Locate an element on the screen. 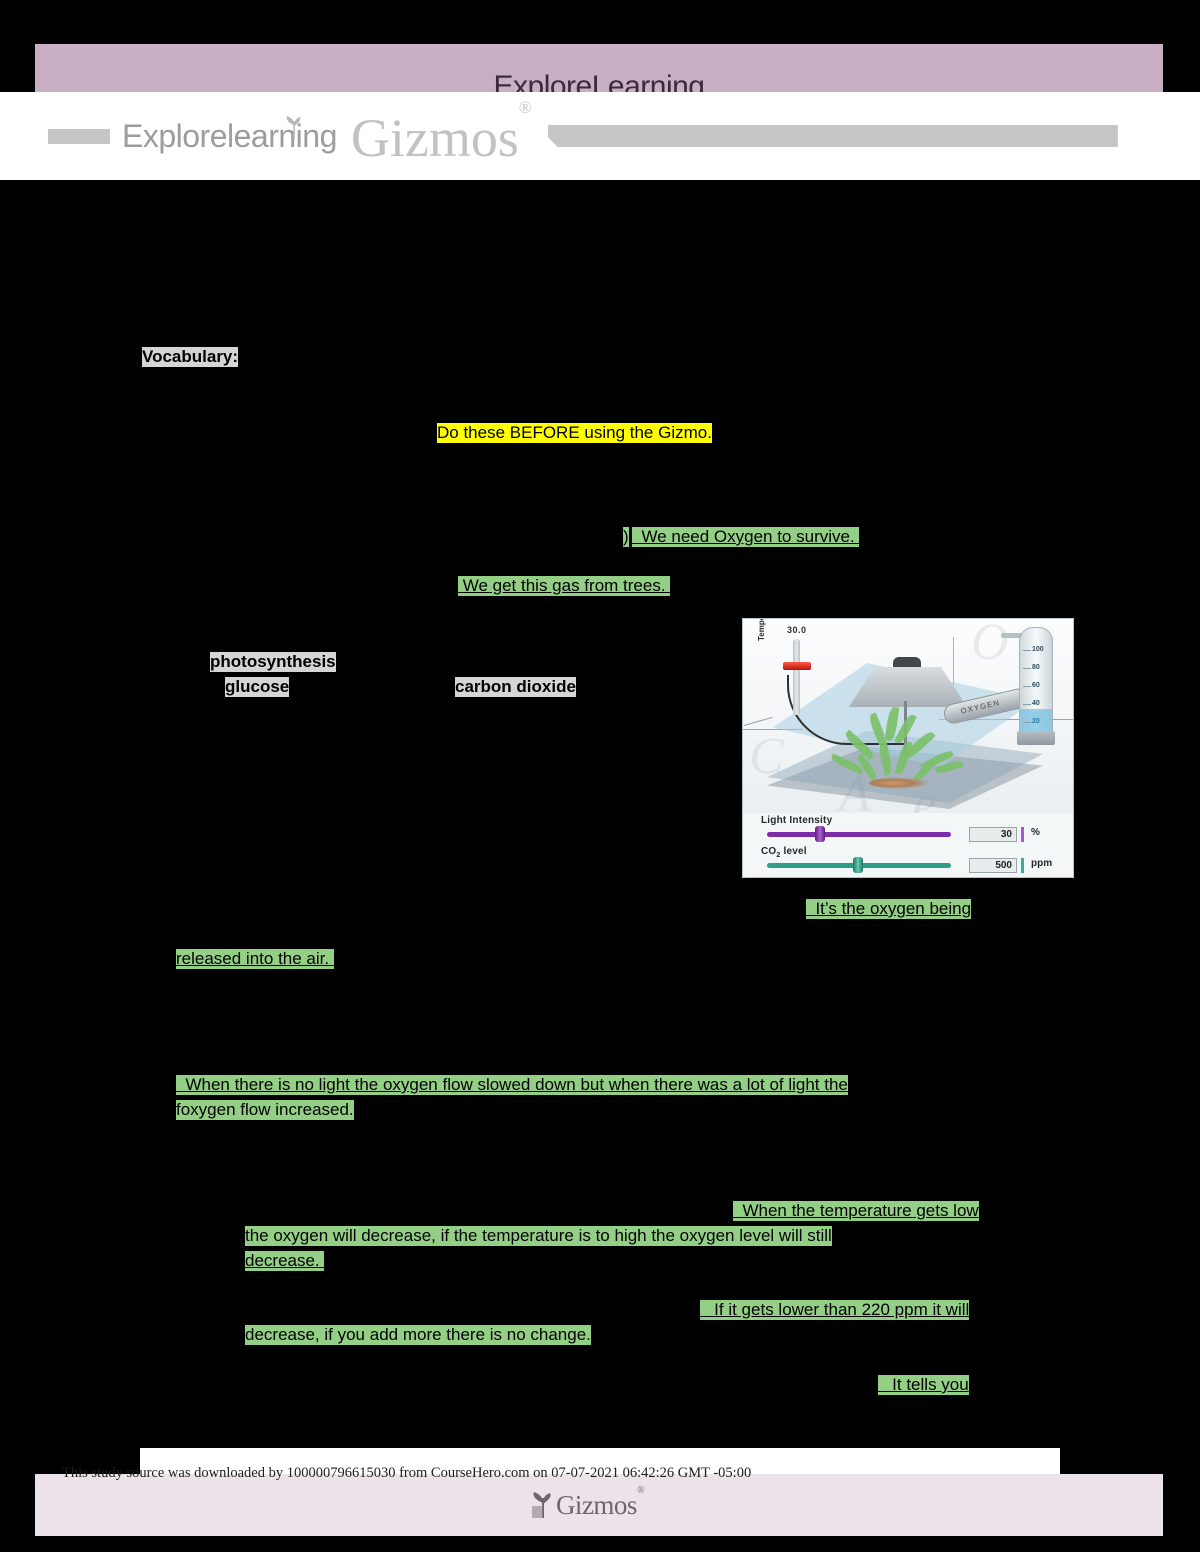 The height and width of the screenshot is (1552, 1200). gizmos-wordmark: Gizmos® is located at coordinates (441, 133).